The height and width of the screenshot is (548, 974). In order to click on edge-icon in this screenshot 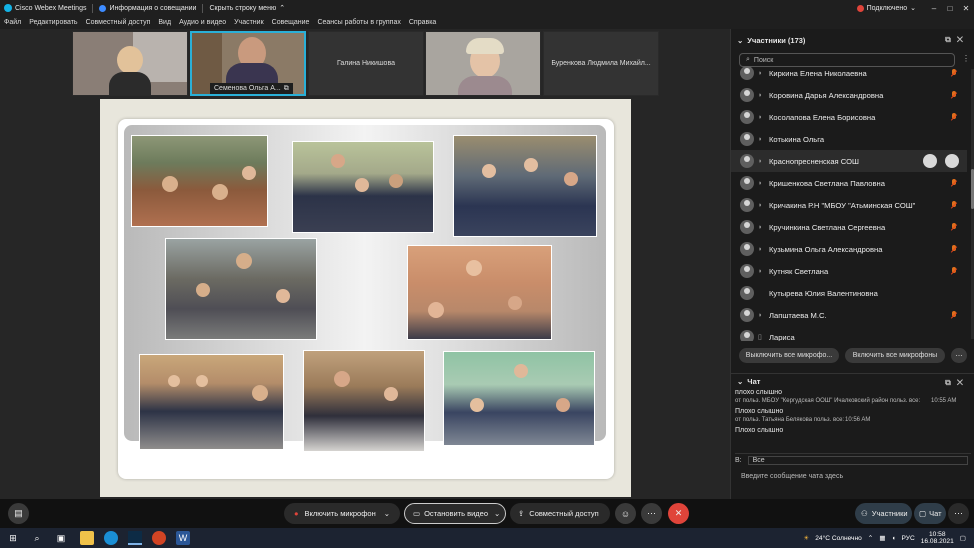, I will do `click(111, 538)`.